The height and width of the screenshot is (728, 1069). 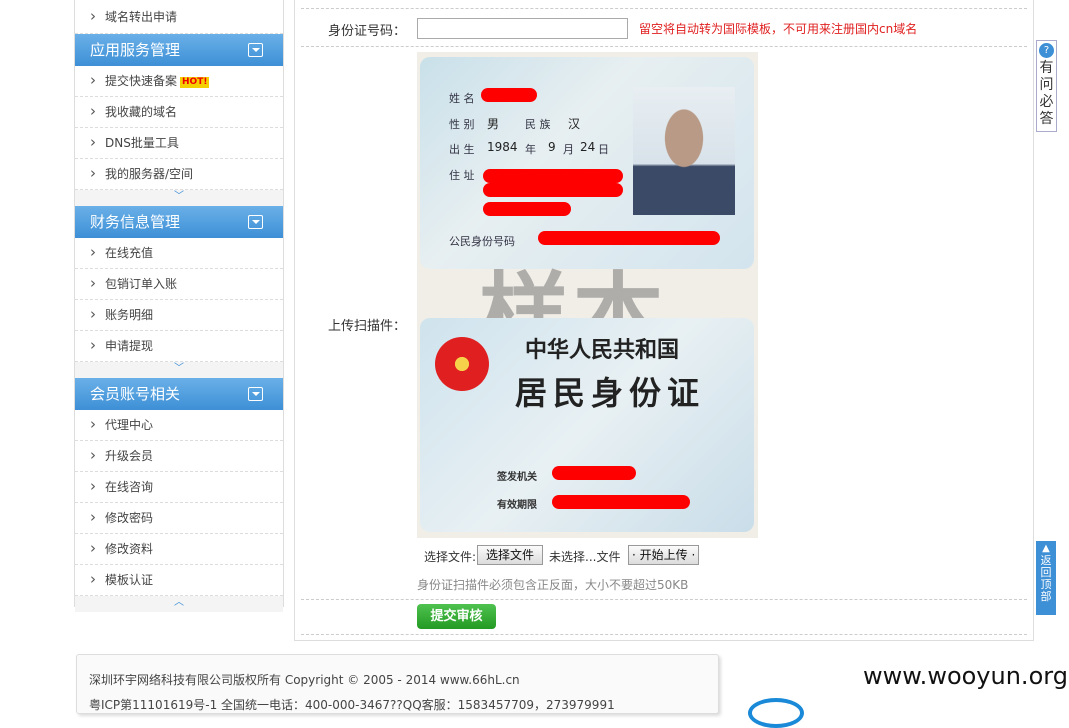 What do you see at coordinates (141, 81) in the screenshot?
I see `sidebar-item-label: 提交快速备案` at bounding box center [141, 81].